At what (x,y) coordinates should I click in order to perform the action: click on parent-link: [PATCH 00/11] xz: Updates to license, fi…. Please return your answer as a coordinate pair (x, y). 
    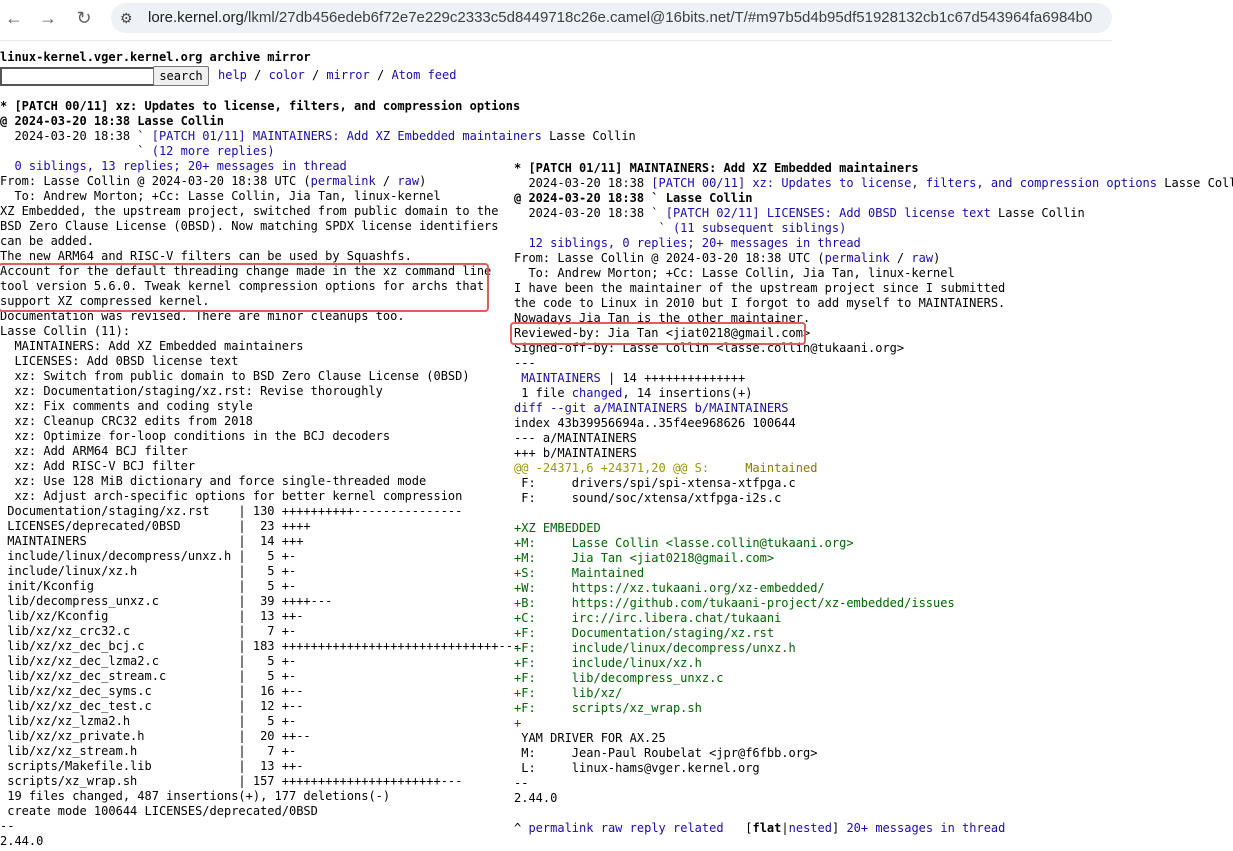
    Looking at the image, I should click on (904, 183).